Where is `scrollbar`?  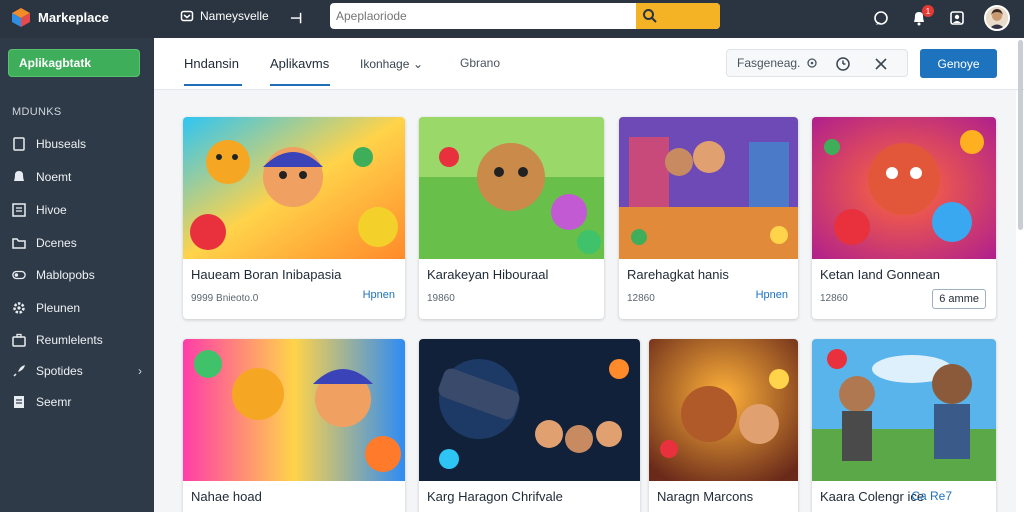
scrollbar is located at coordinates (1020, 135).